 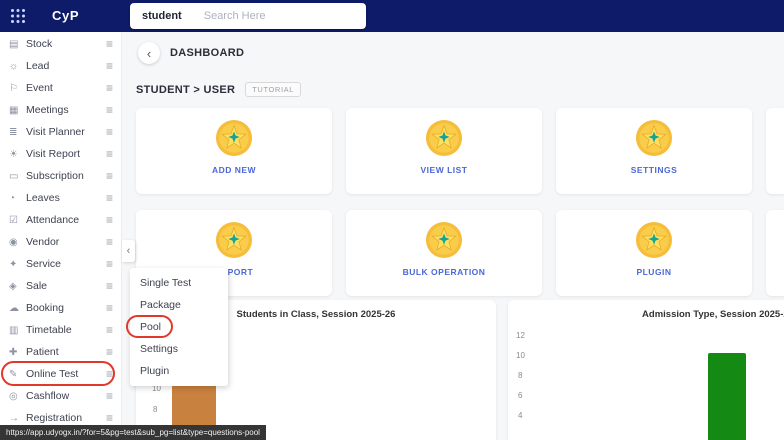 I want to click on sidebar-item-label: Vendor, so click(x=43, y=242).